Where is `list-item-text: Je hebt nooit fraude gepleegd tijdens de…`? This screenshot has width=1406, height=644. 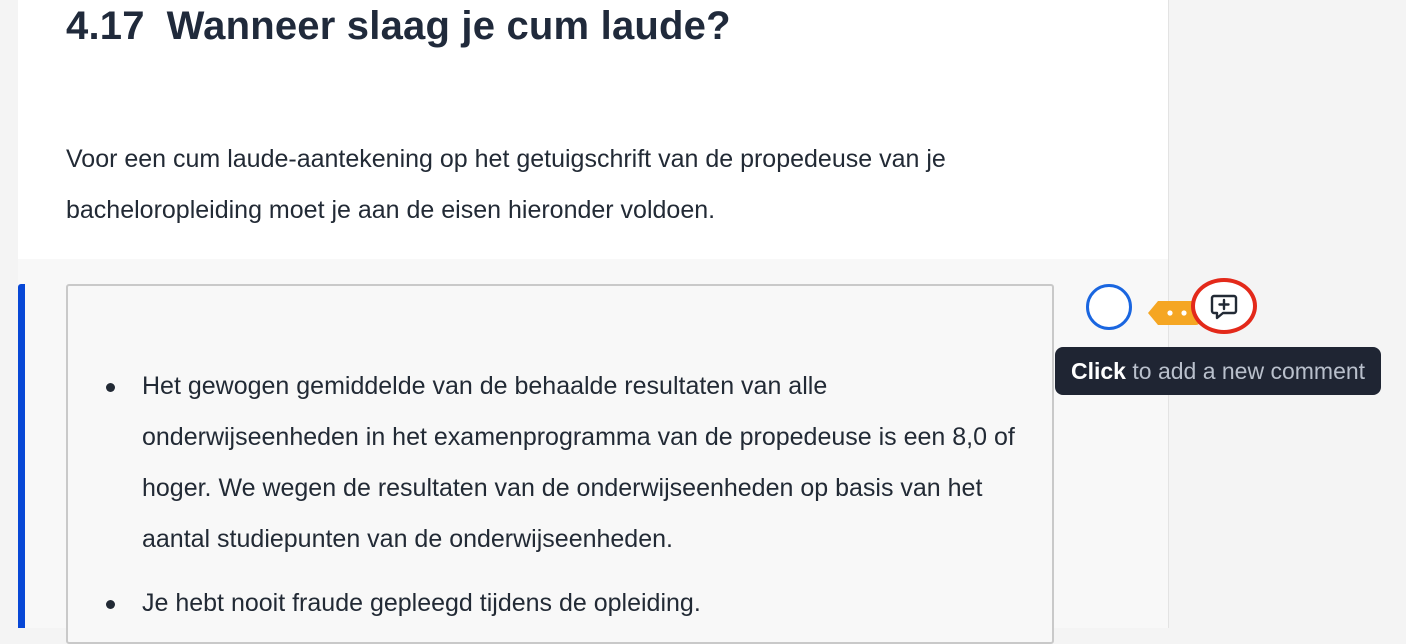
list-item-text: Je hebt nooit fraude gepleegd tijdens de… is located at coordinates (421, 603).